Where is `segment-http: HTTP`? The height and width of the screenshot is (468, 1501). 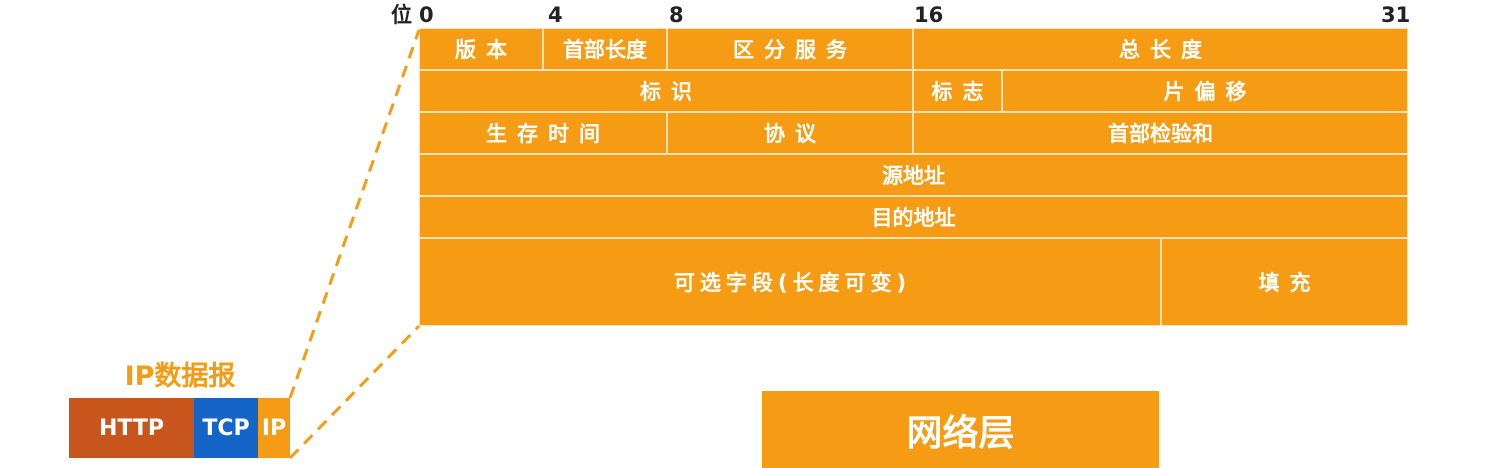
segment-http: HTTP is located at coordinates (131, 428).